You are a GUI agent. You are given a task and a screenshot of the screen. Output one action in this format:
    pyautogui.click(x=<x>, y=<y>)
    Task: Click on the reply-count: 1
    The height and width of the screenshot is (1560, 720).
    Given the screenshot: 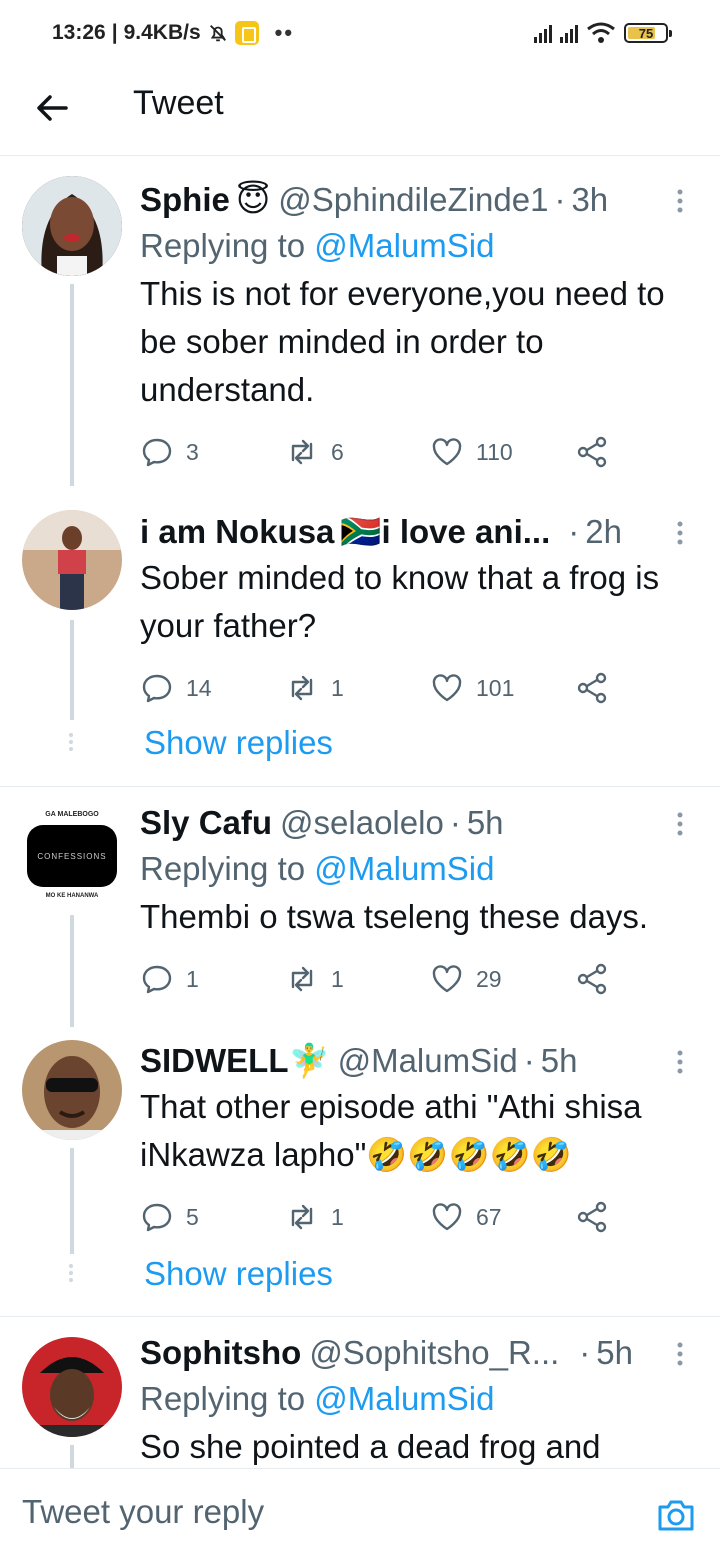 What is the action you would take?
    pyautogui.click(x=192, y=978)
    